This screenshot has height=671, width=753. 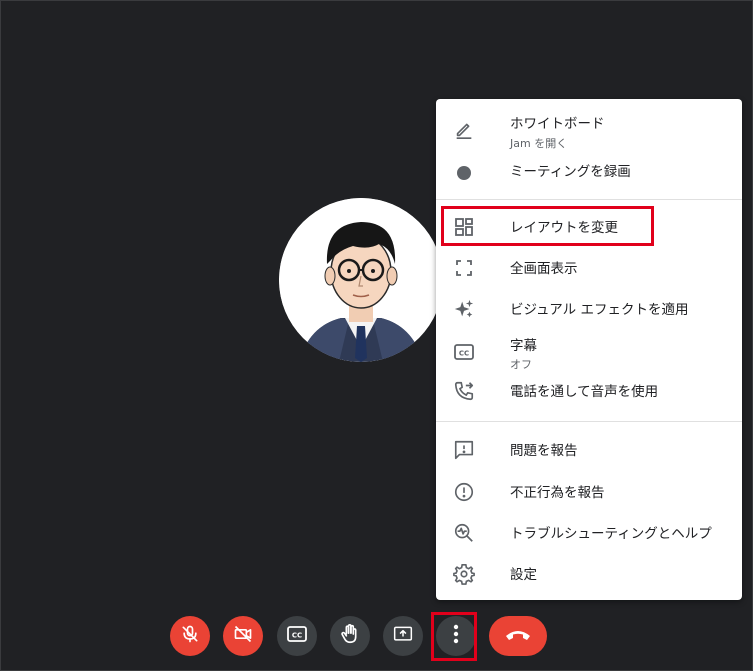 What do you see at coordinates (584, 392) in the screenshot?
I see `menu-item-label: 電話を通して音声を使用` at bounding box center [584, 392].